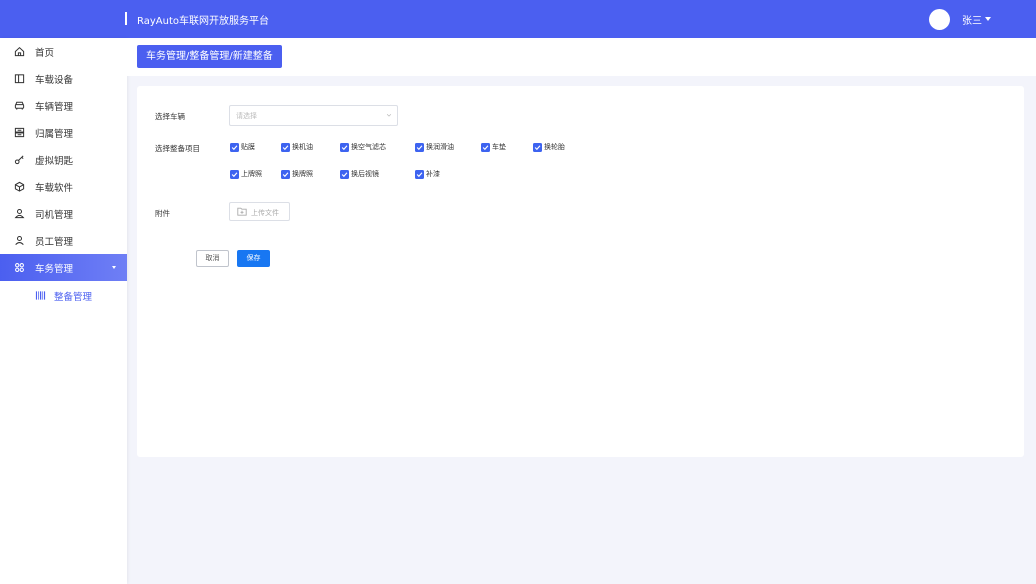 This screenshot has height=584, width=1036. Describe the element at coordinates (54, 80) in the screenshot. I see `sidebar-item-label: 车载设备` at that location.